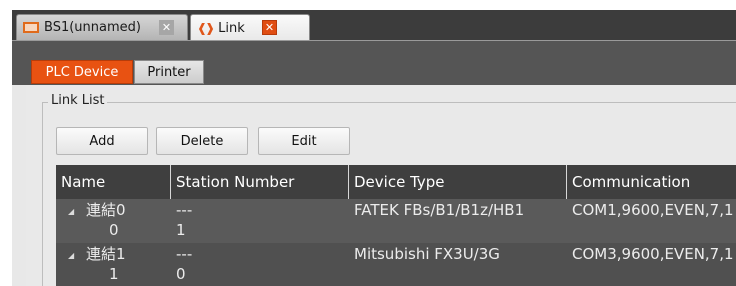  I want to click on row-device-type: FATEK FBs/B1/B1z/HB1, so click(439, 210).